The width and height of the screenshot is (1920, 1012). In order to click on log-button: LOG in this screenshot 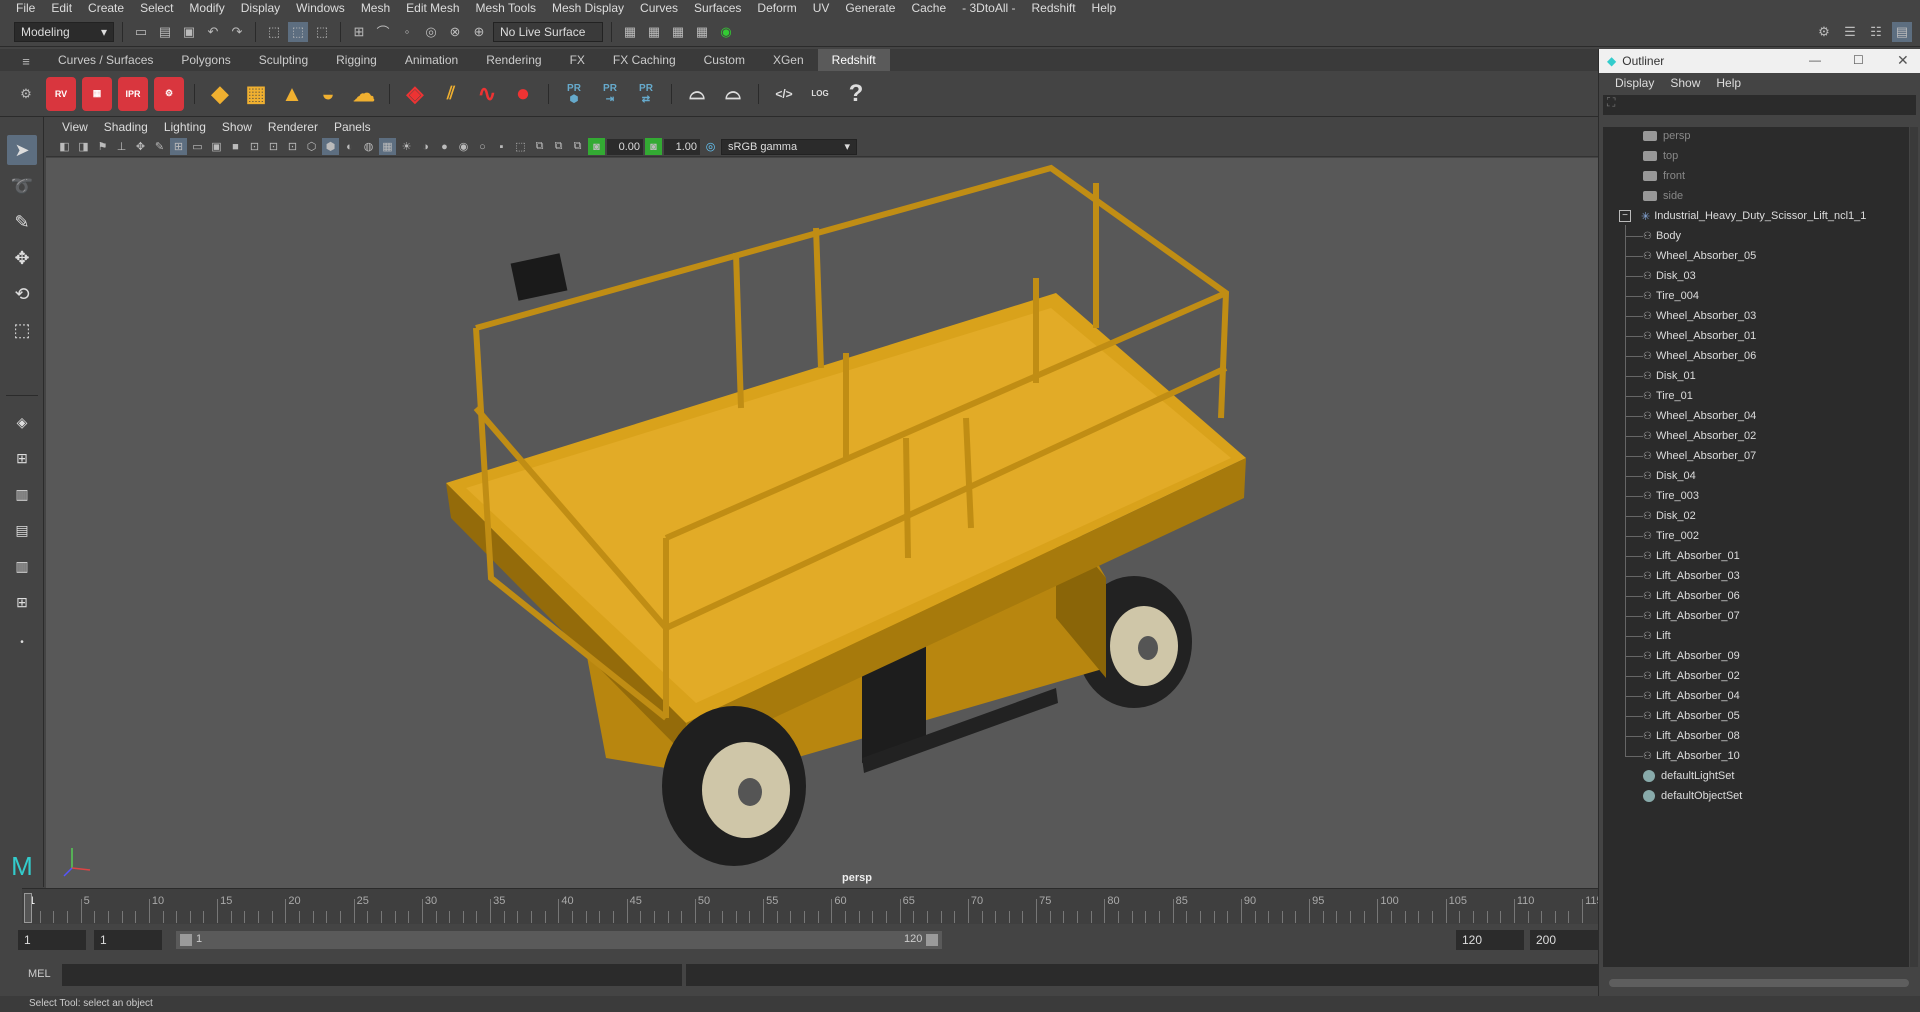, I will do `click(820, 94)`.